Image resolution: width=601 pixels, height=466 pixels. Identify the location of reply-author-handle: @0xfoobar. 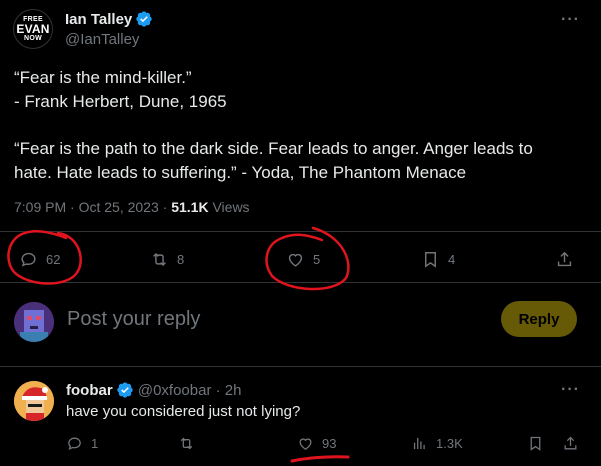
(175, 390).